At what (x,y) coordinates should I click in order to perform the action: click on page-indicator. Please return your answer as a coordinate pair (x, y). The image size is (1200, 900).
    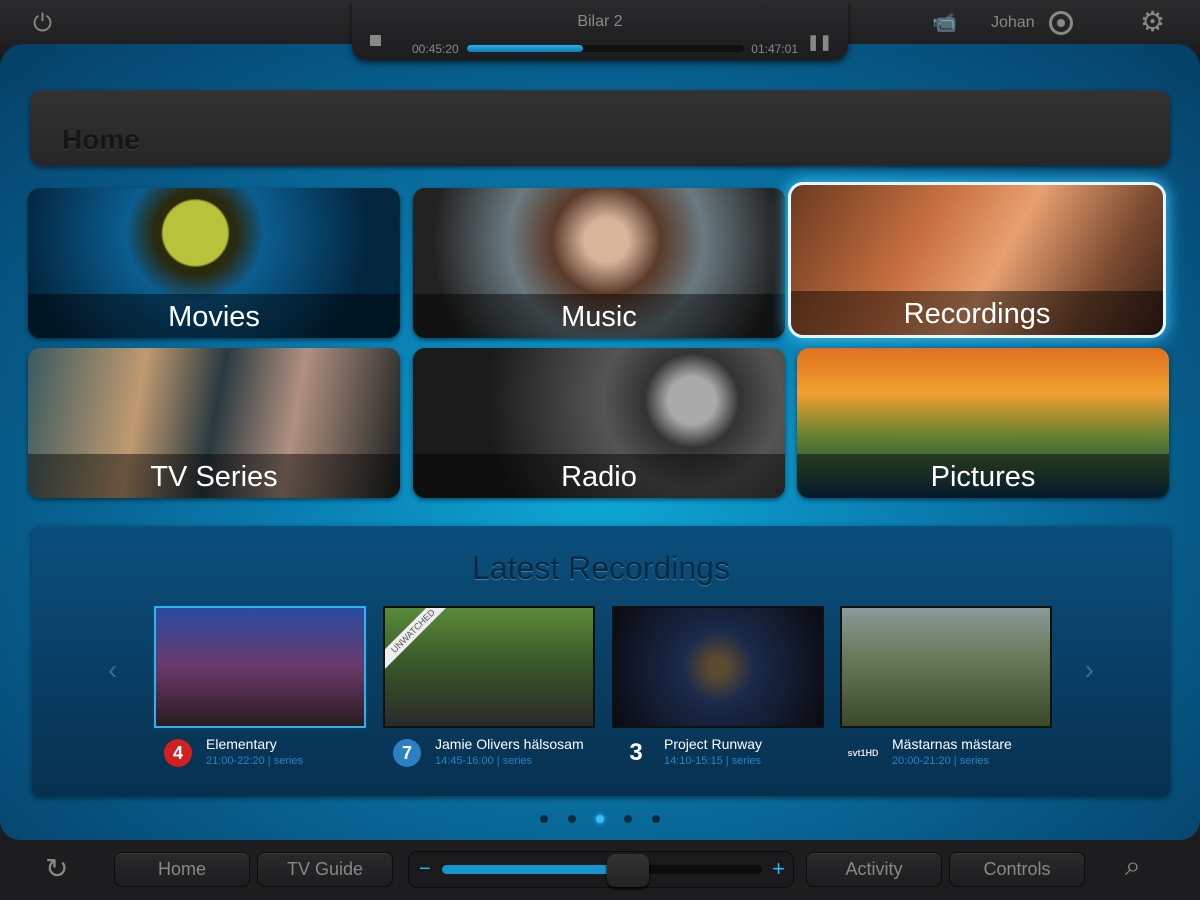
    Looking at the image, I should click on (600, 819).